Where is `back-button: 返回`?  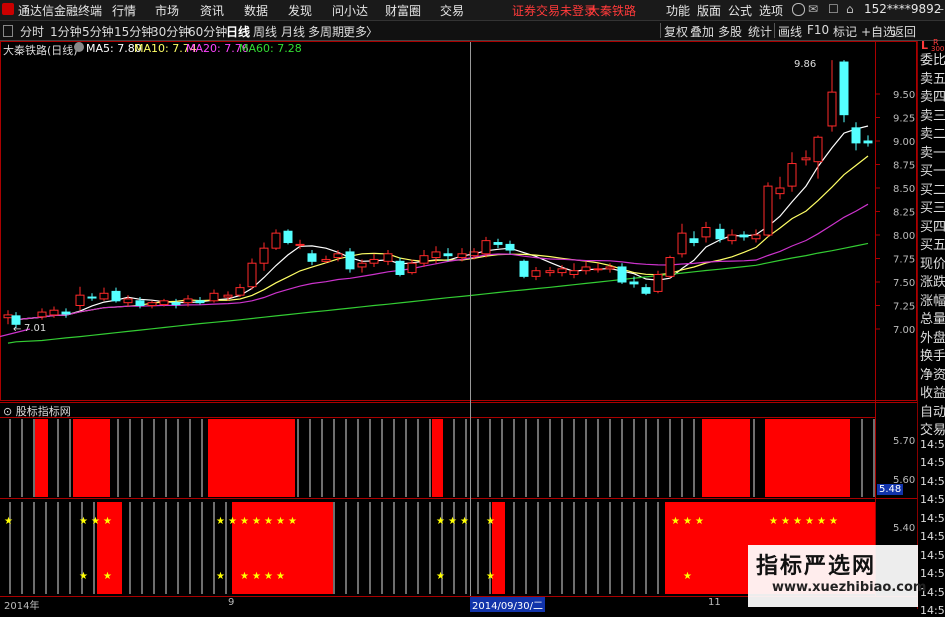
back-button: 返回 is located at coordinates (904, 31).